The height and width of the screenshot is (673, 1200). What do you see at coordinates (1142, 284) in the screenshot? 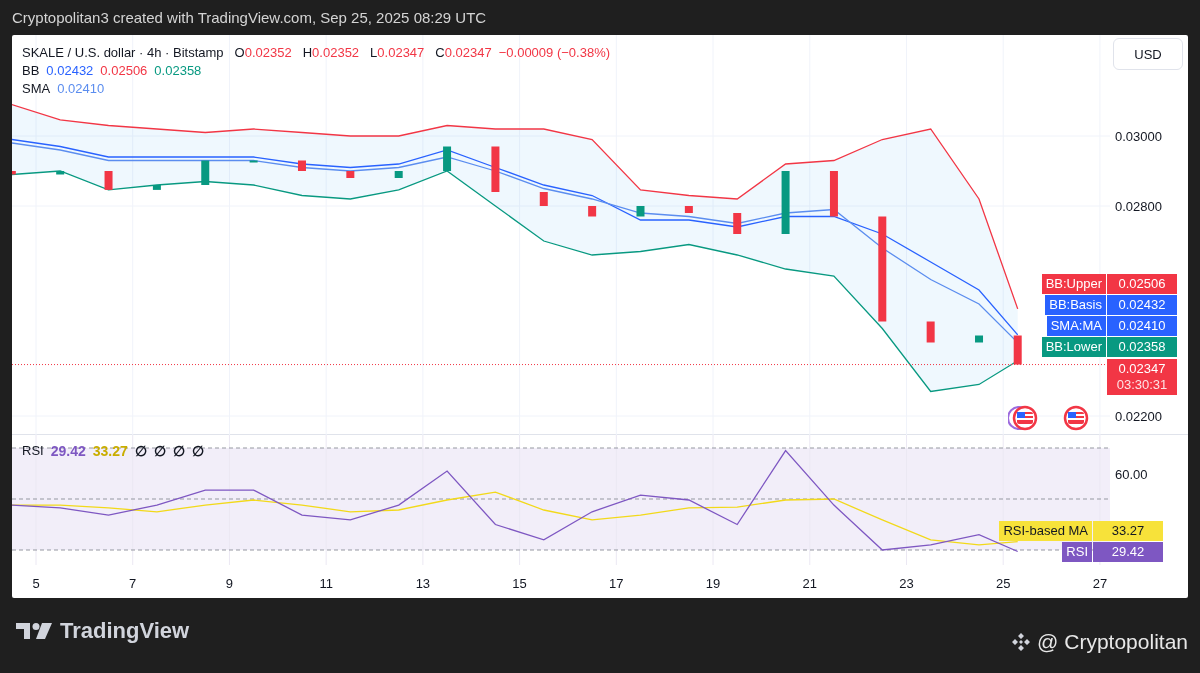
I see `indicator-price-tag: 0.02506` at bounding box center [1142, 284].